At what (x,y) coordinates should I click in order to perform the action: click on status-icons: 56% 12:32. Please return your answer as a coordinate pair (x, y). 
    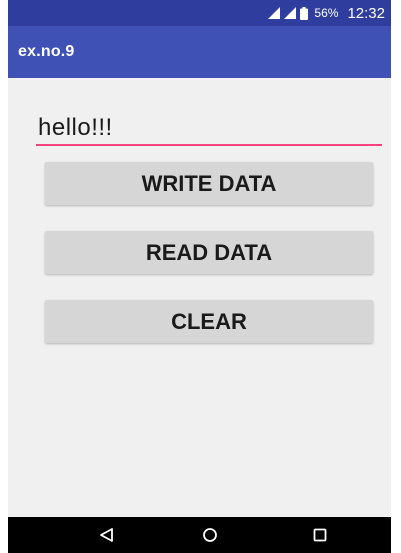
    Looking at the image, I should click on (326, 13).